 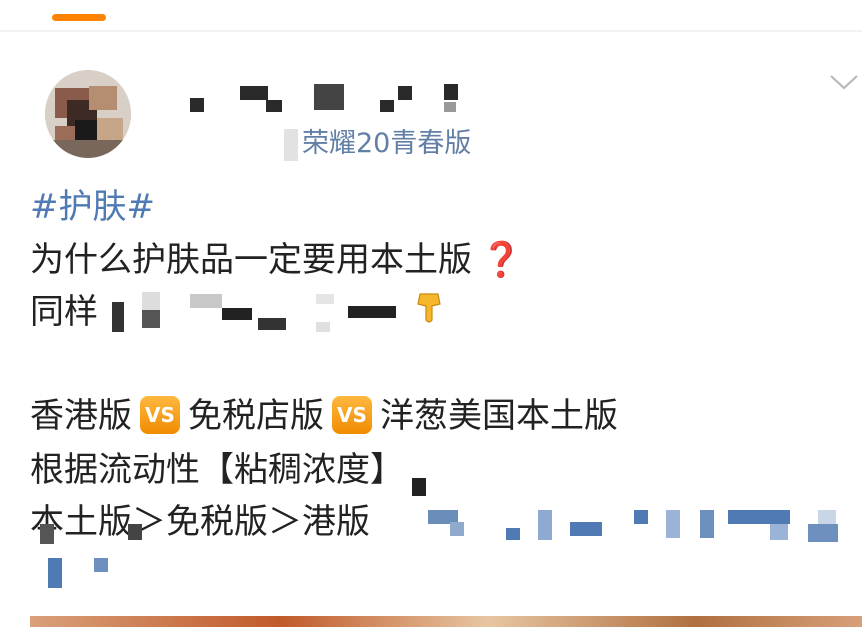 I want to click on version-us: 洋葱美国本土版, so click(x=499, y=416).